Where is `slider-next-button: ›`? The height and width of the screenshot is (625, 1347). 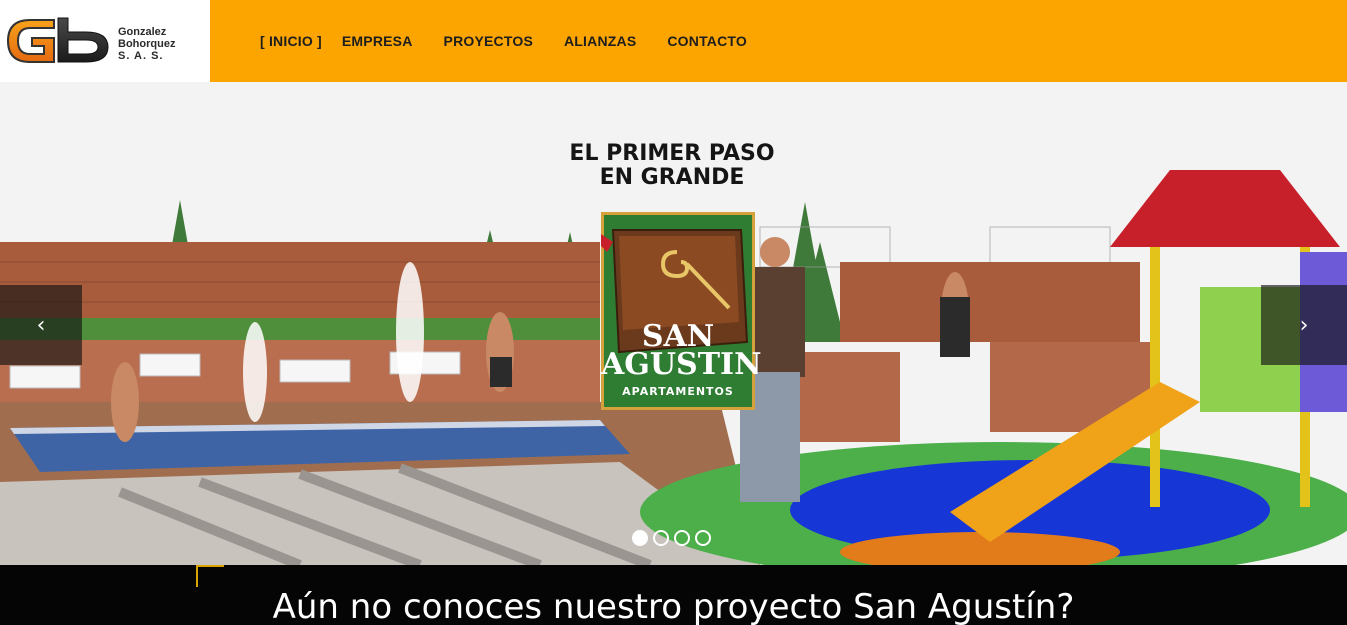
slider-next-button: › is located at coordinates (1304, 325).